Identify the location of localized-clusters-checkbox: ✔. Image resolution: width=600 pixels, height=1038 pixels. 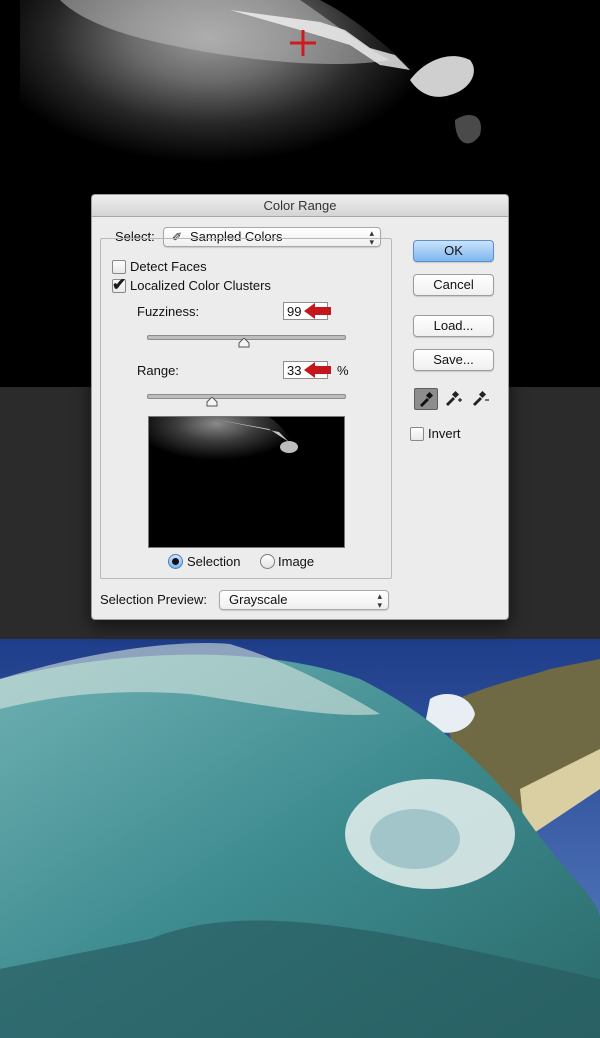
(119, 284).